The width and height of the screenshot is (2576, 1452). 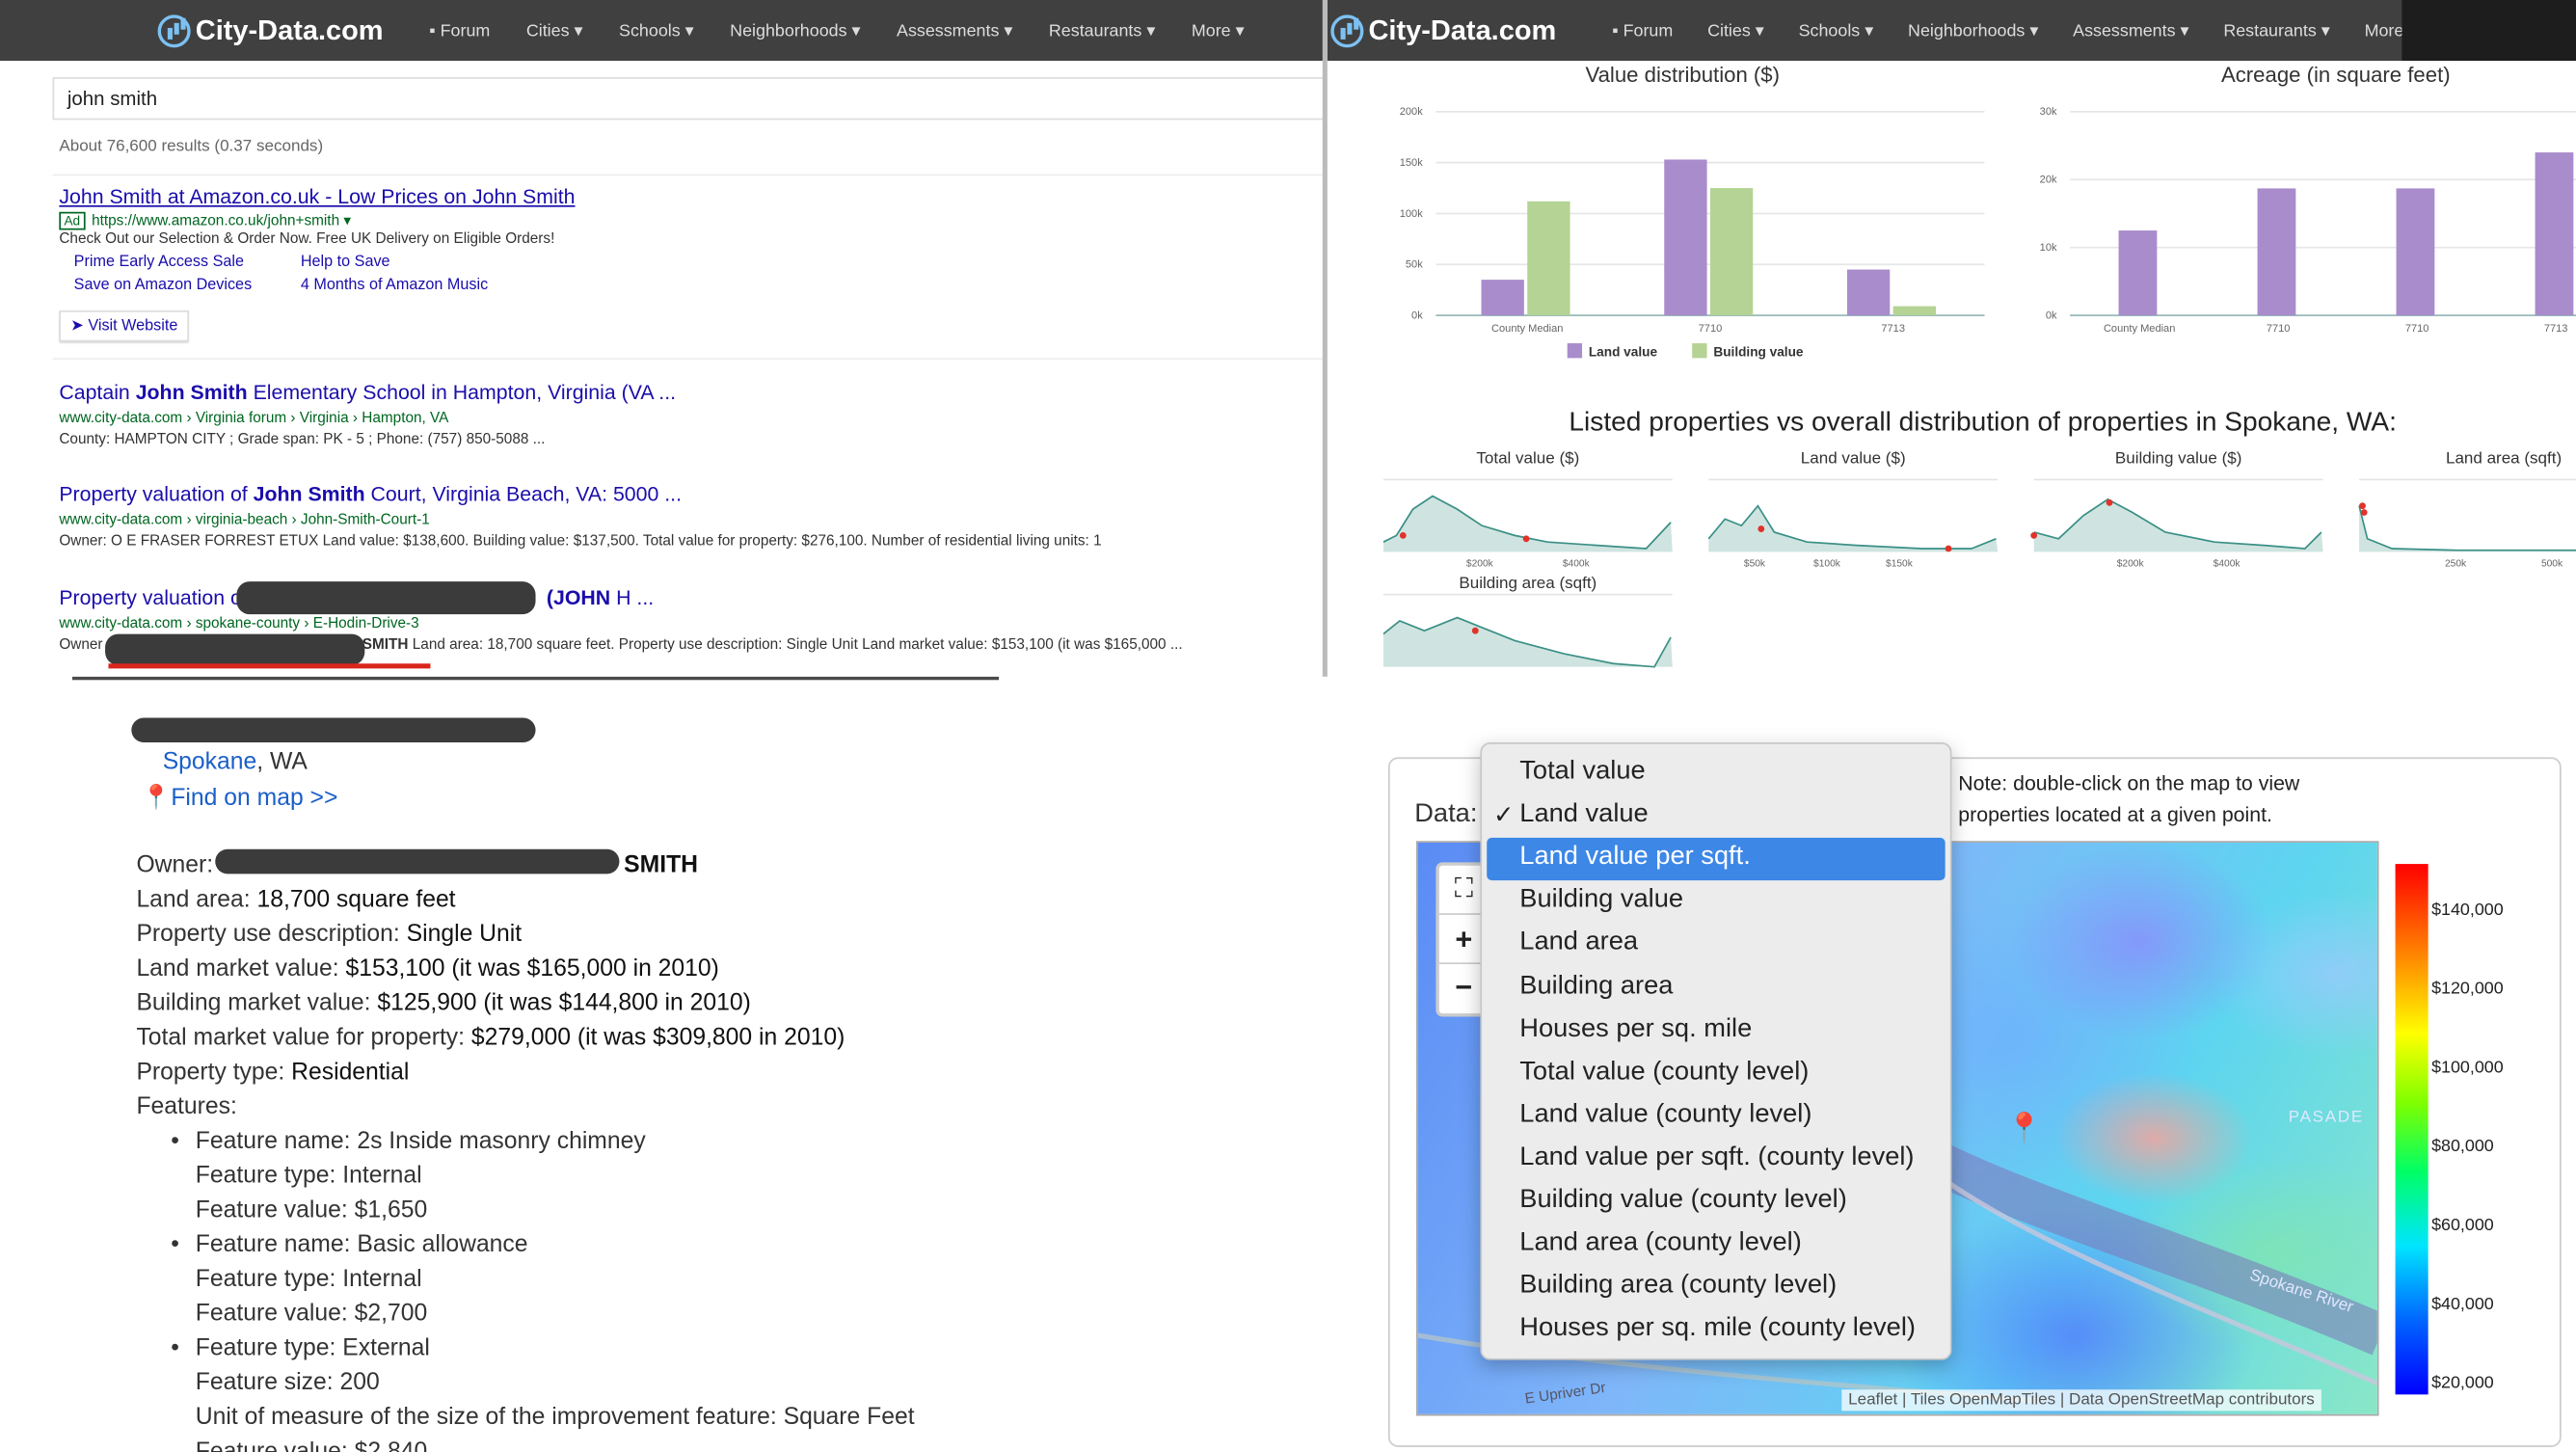 What do you see at coordinates (1716, 988) in the screenshot?
I see `dropdown-option: Building area` at bounding box center [1716, 988].